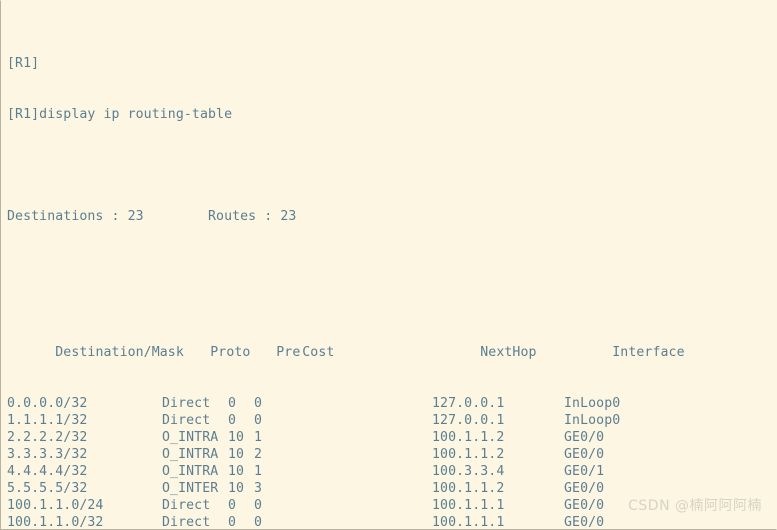  Describe the element at coordinates (648, 352) in the screenshot. I see `column-header-interface: Interface` at that location.